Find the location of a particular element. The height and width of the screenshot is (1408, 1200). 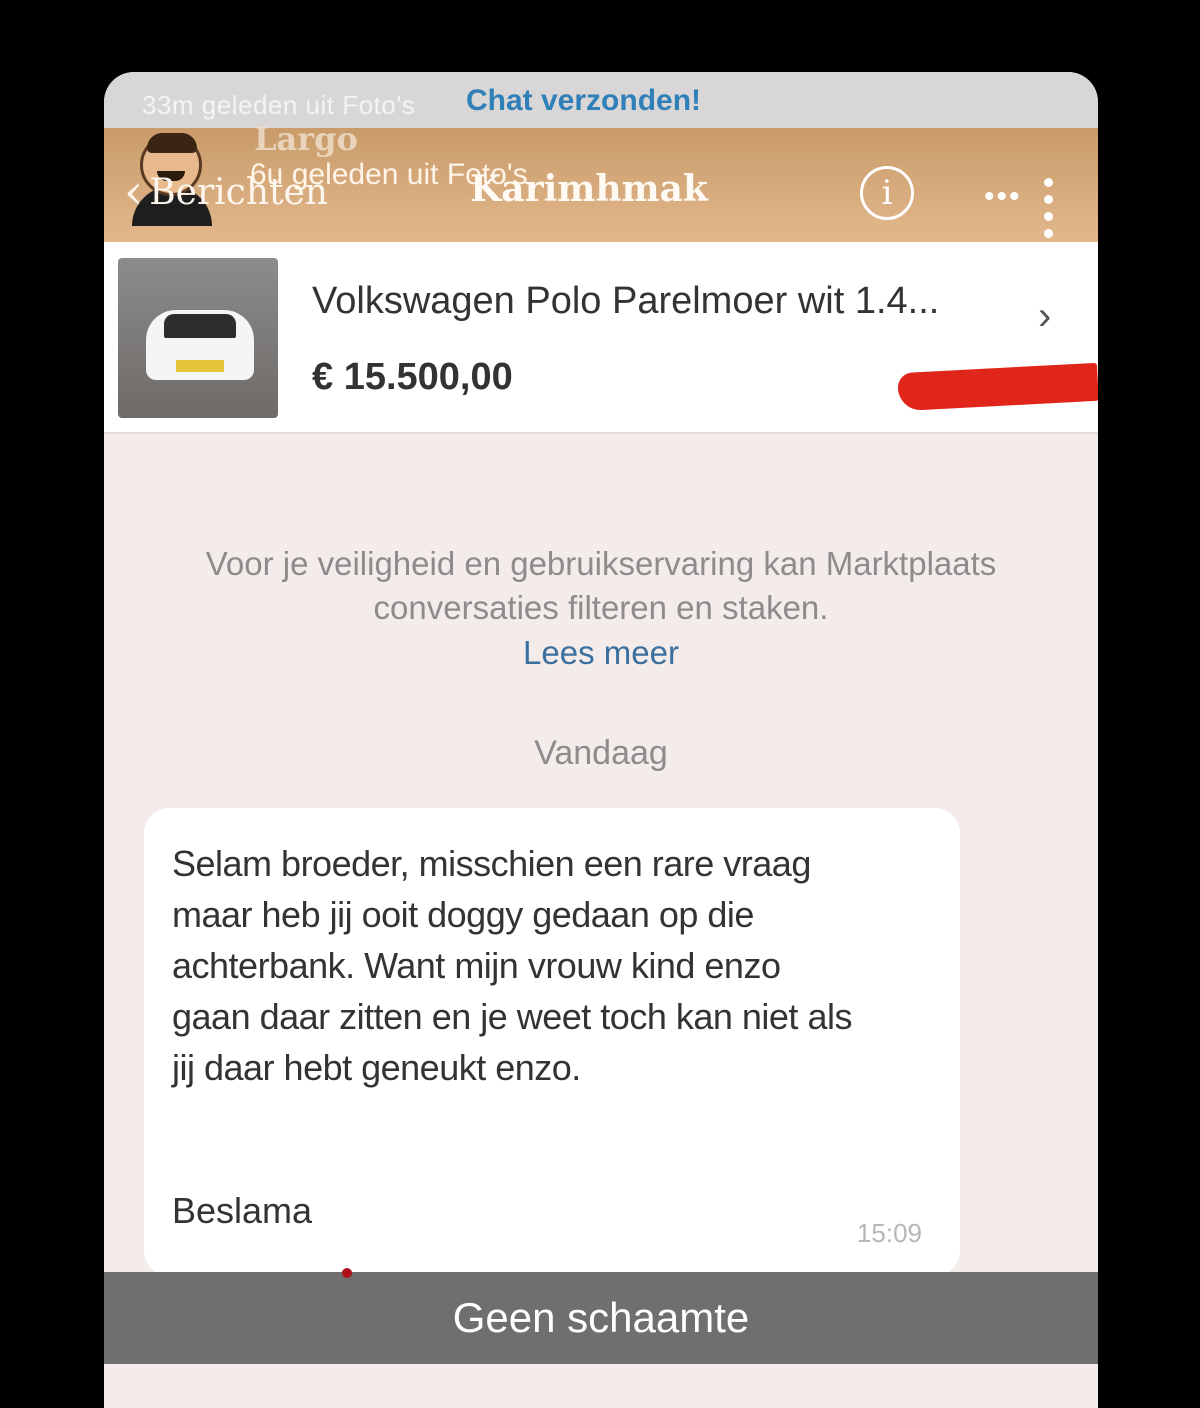

story-caption: Geen schaamte is located at coordinates (601, 1318).